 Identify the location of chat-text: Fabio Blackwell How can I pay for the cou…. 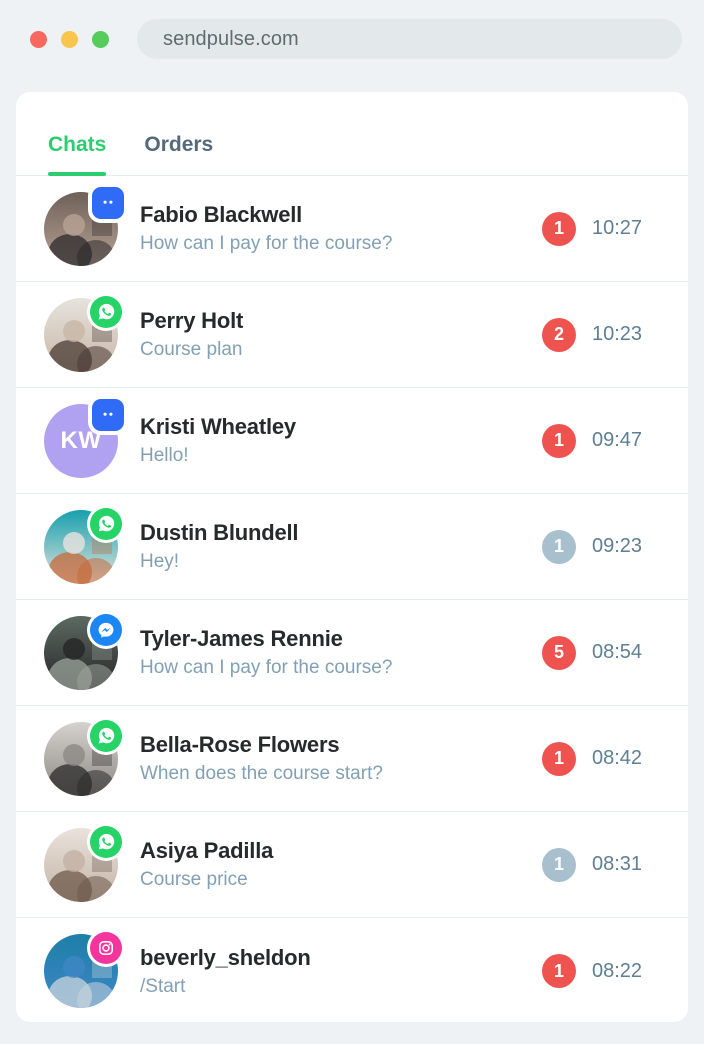
(341, 228).